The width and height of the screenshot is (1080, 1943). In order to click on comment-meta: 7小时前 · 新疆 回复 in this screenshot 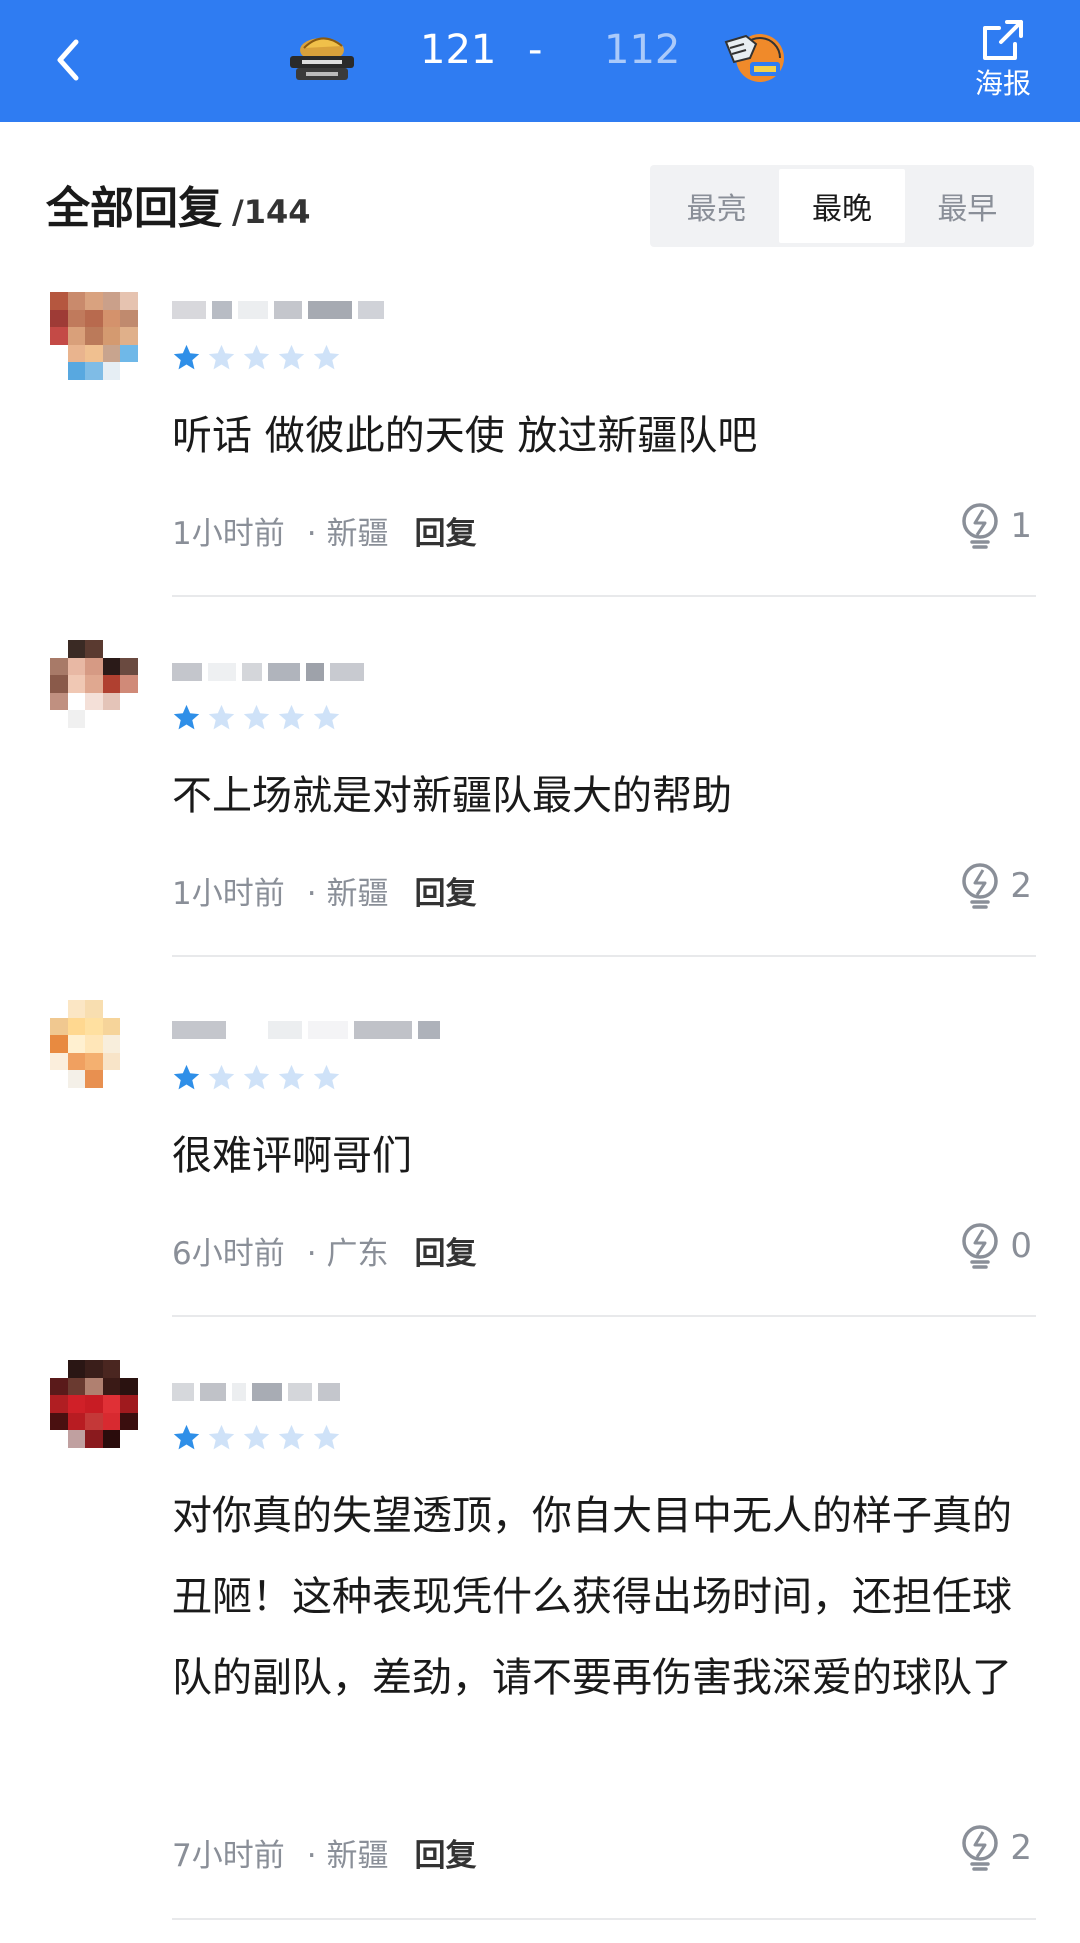, I will do `click(324, 1852)`.